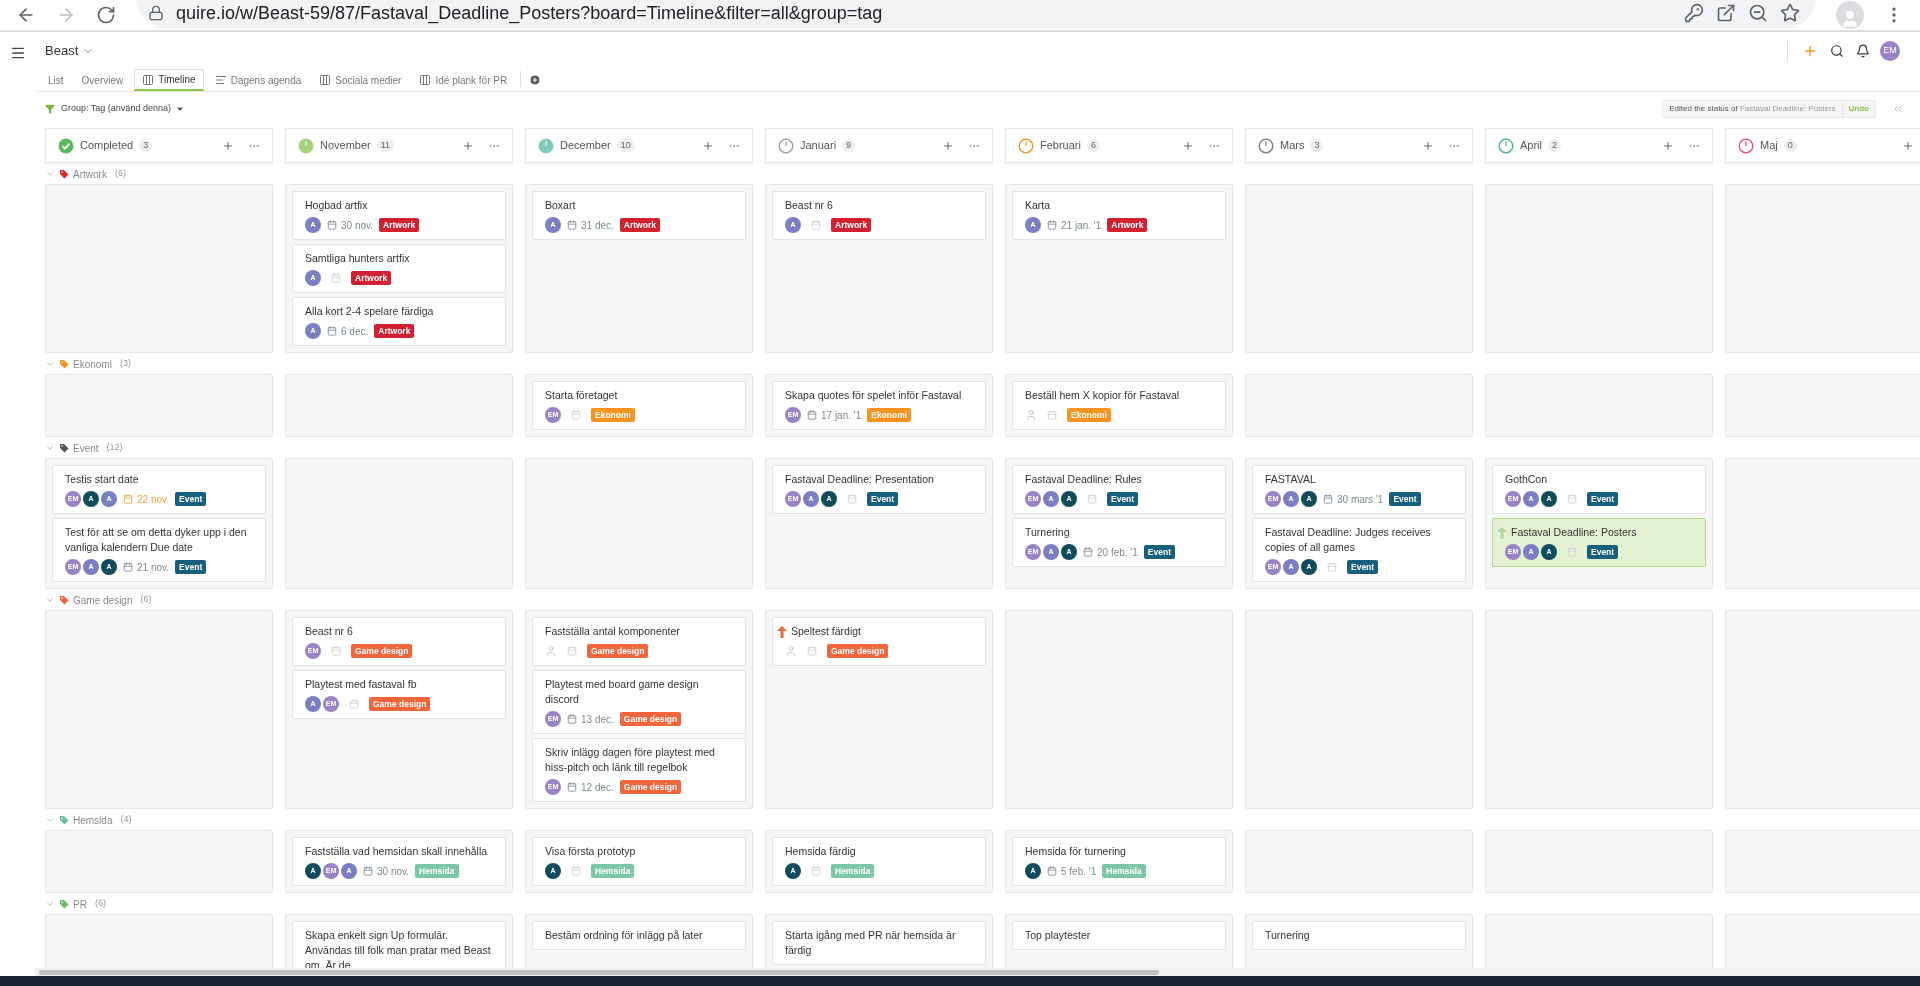 This screenshot has height=986, width=1920. What do you see at coordinates (1119, 935) in the screenshot?
I see `task-card: Top playtester` at bounding box center [1119, 935].